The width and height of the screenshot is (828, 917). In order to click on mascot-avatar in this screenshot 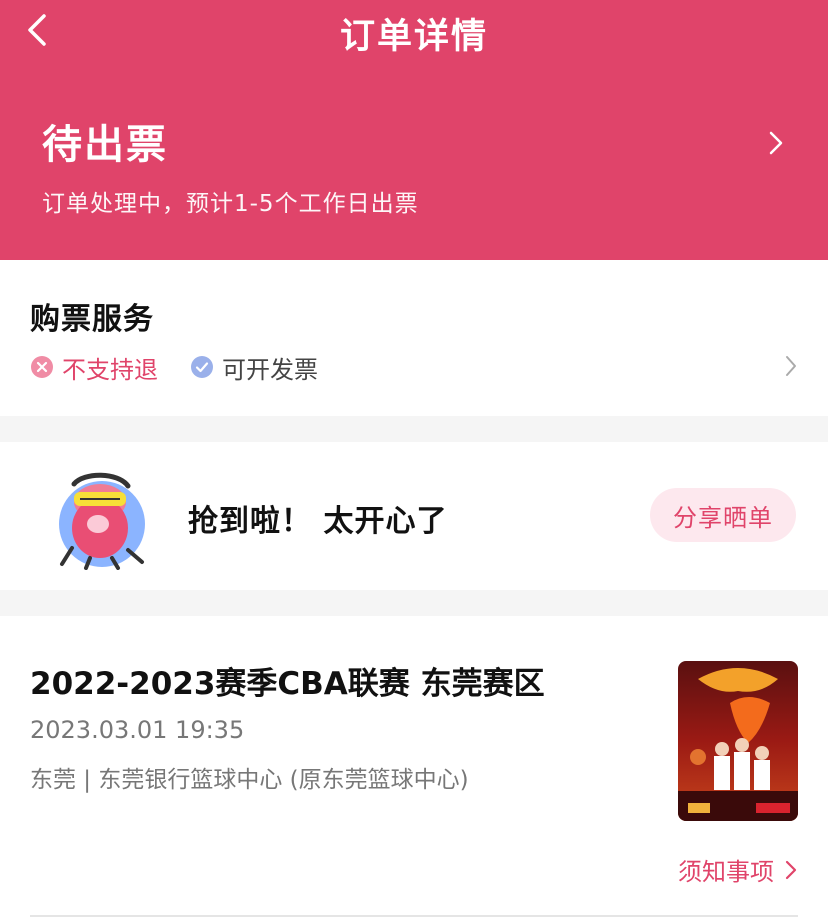, I will do `click(102, 521)`.